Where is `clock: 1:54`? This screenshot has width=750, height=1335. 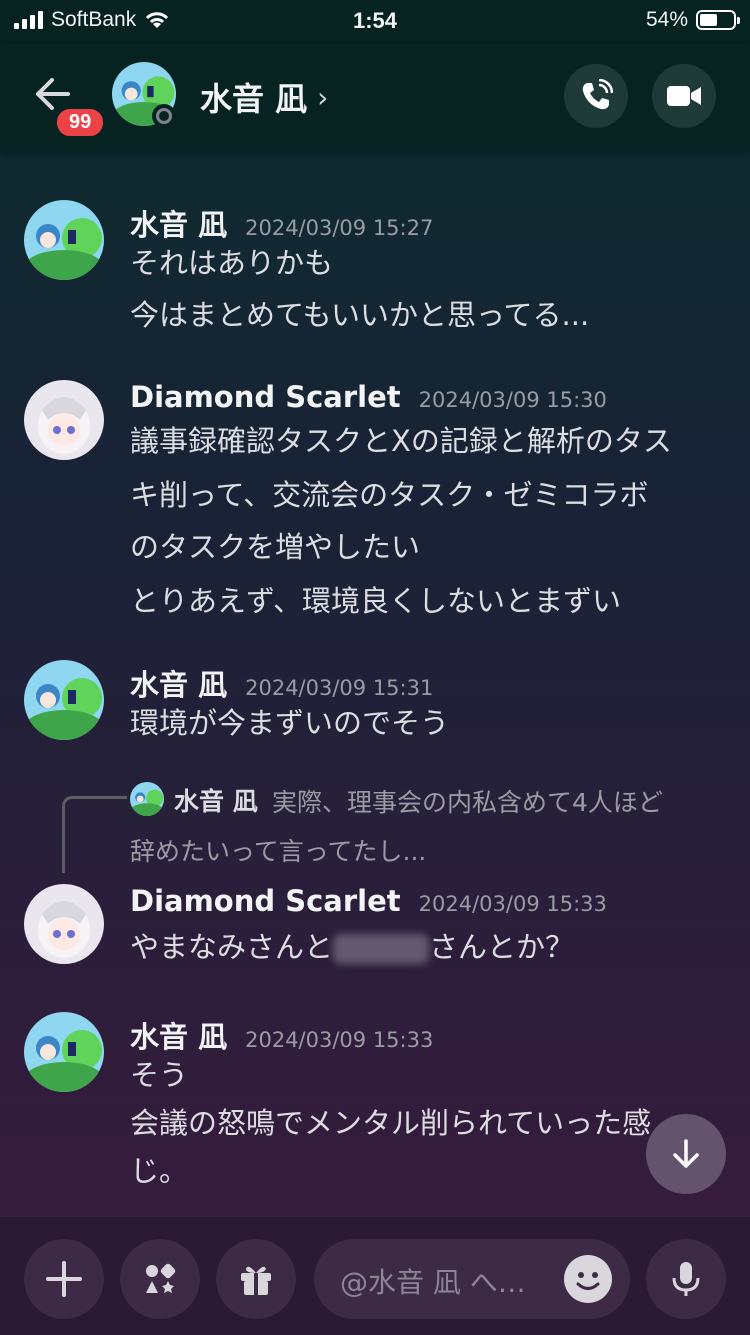
clock: 1:54 is located at coordinates (375, 20).